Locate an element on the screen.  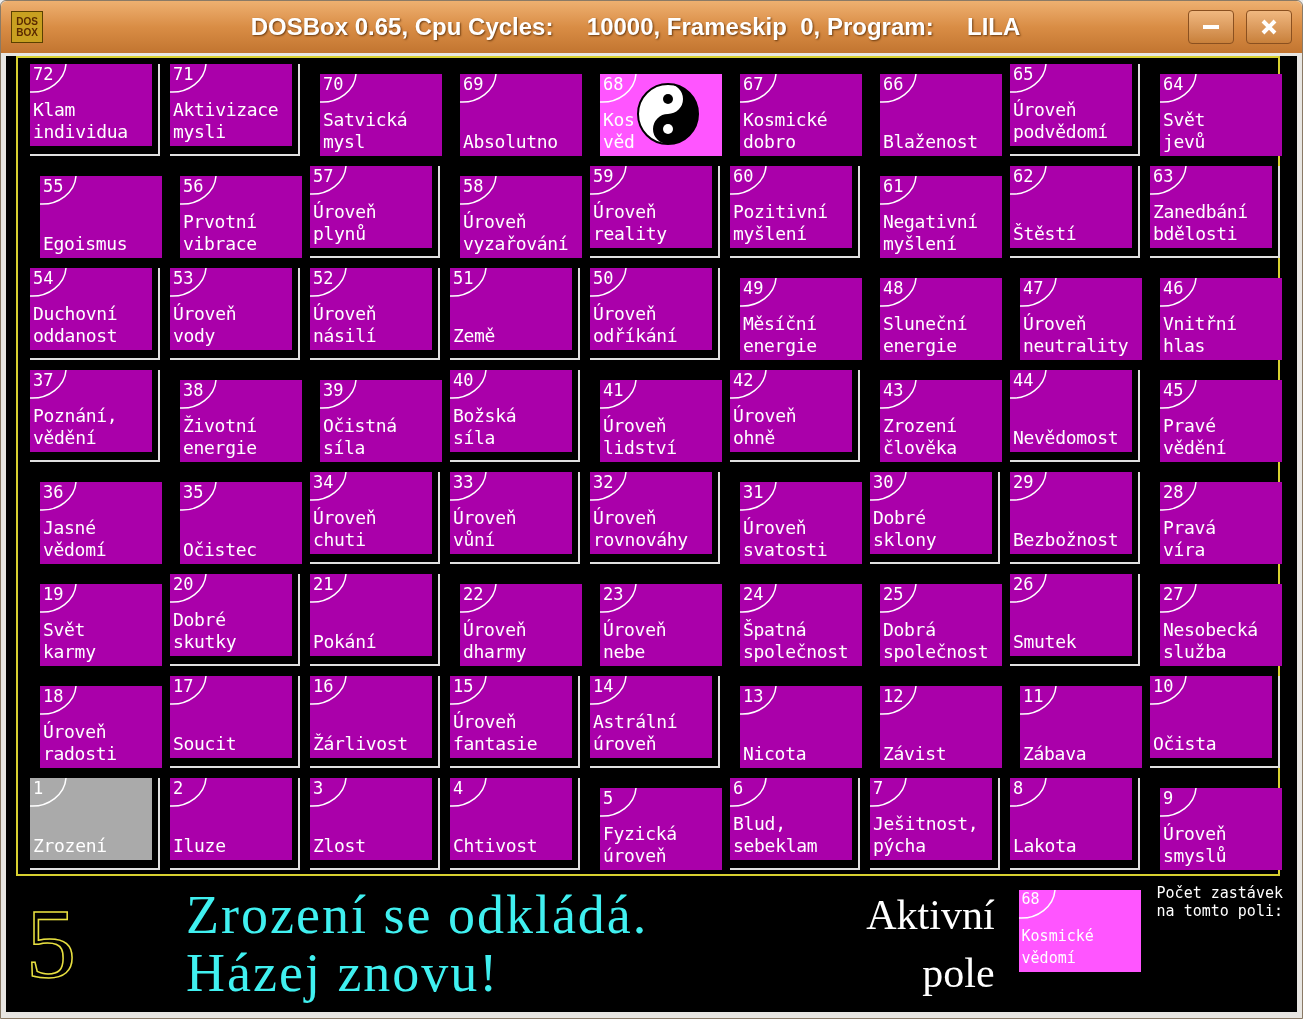
board-square: 69 Absolutno is located at coordinates (521, 115).